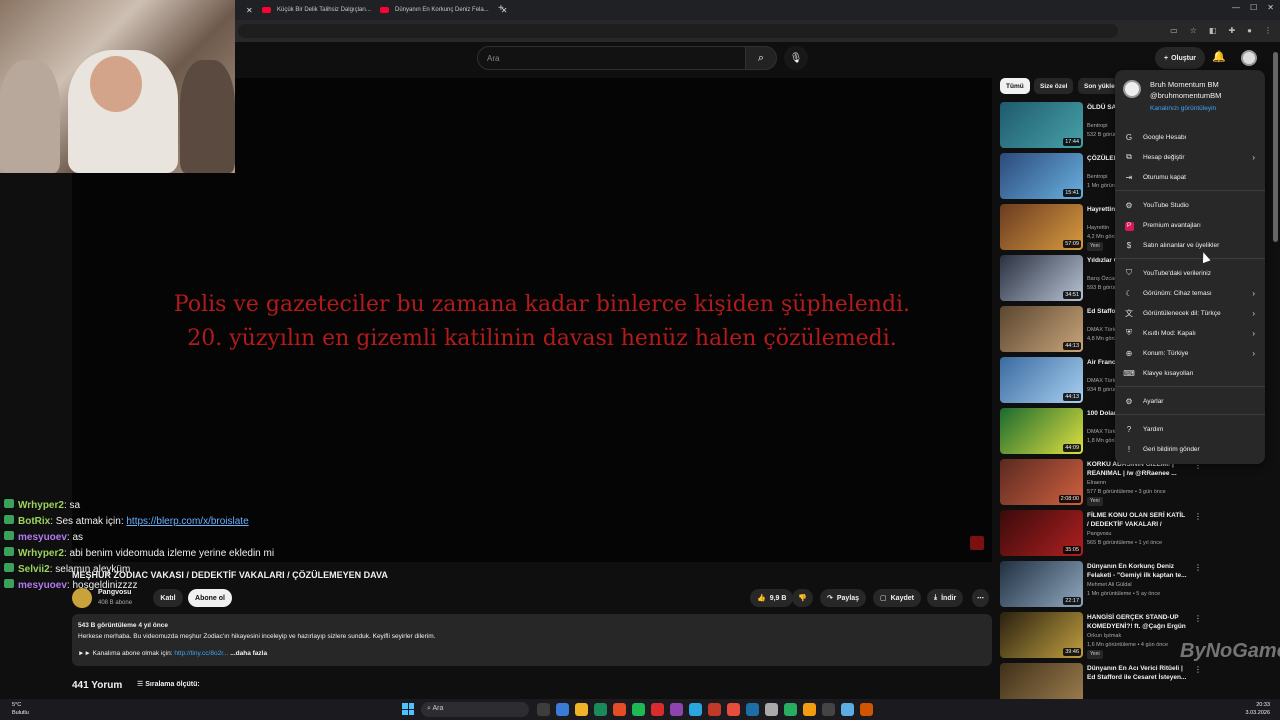 Image resolution: width=1280 pixels, height=720 pixels. What do you see at coordinates (1190, 333) in the screenshot?
I see `menu-item: ⛨ Kısıtlı Mod: Kapalı ›` at bounding box center [1190, 333].